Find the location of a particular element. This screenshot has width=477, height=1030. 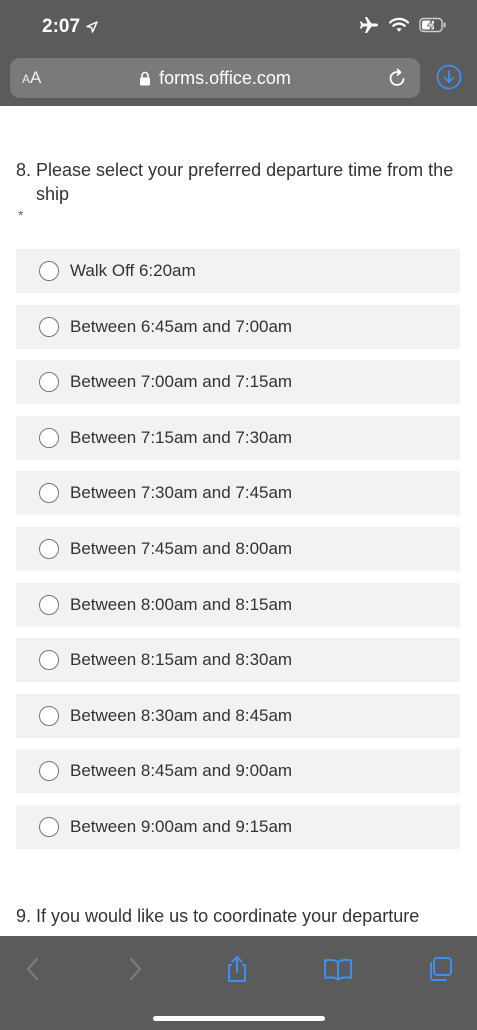

radio-option: Between 7:45am and 8:00am is located at coordinates (238, 548).